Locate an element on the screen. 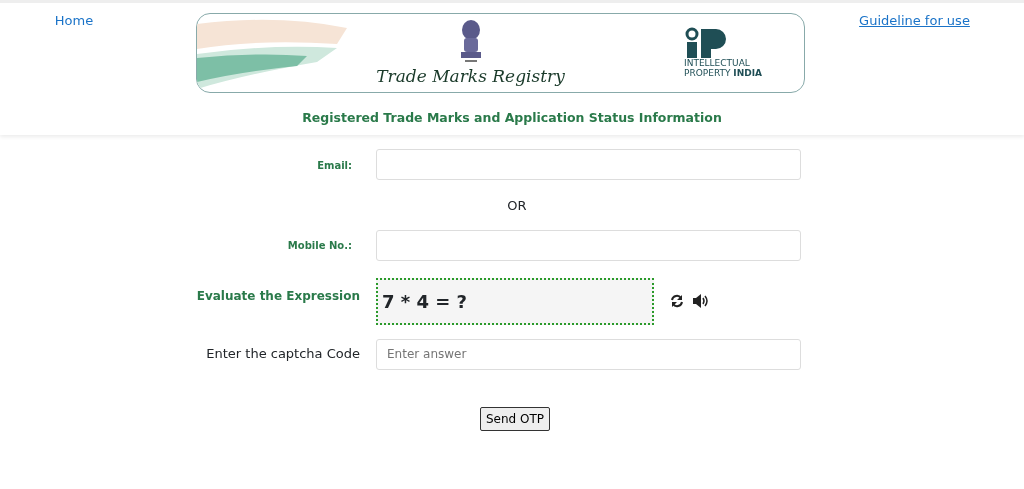 Image resolution: width=1024 pixels, height=489 pixels. ip-india-text: INTELLECTUAL PROPERTY INDIA is located at coordinates (723, 69).